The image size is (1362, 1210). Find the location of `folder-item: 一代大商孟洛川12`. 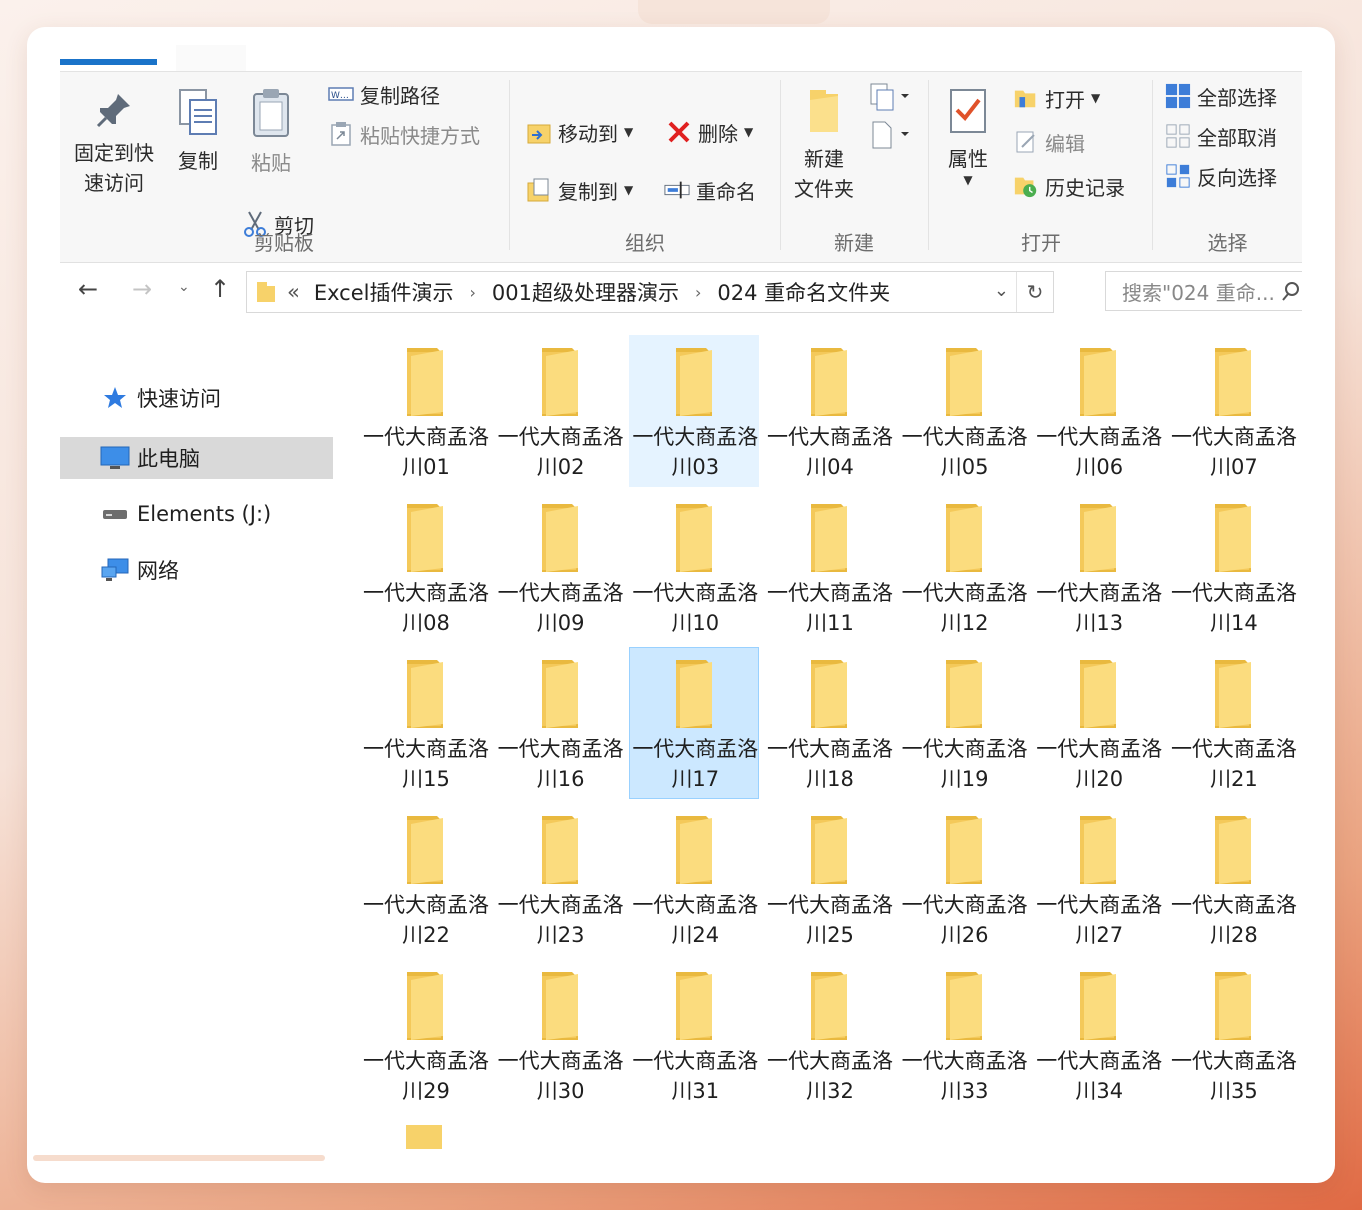

folder-item: 一代大商孟洛川12 is located at coordinates (964, 567).